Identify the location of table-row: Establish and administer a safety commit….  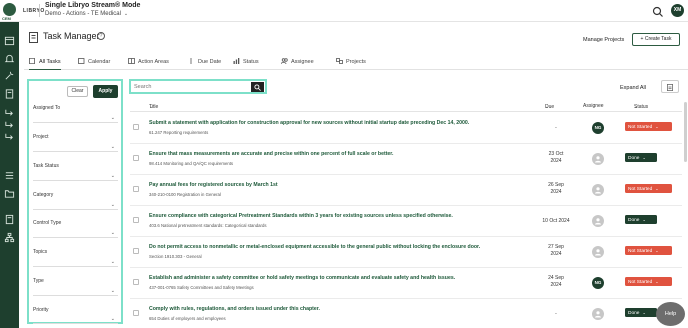
(406, 283).